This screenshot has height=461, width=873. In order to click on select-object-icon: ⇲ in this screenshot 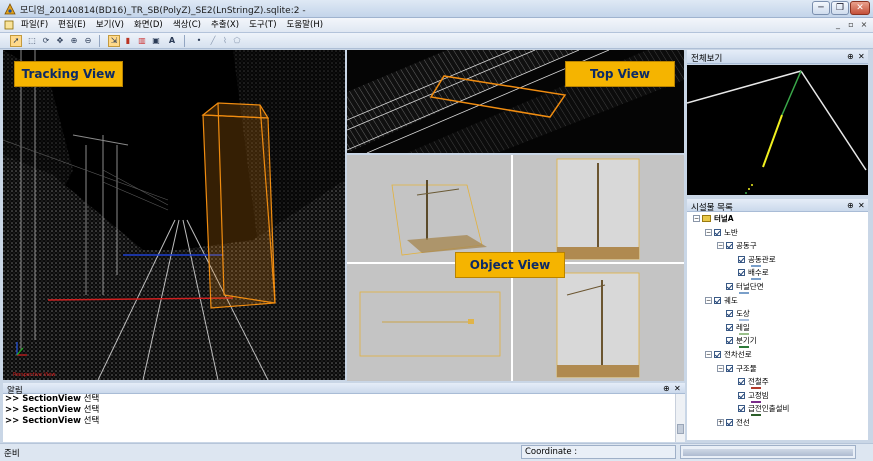, I will do `click(114, 41)`.